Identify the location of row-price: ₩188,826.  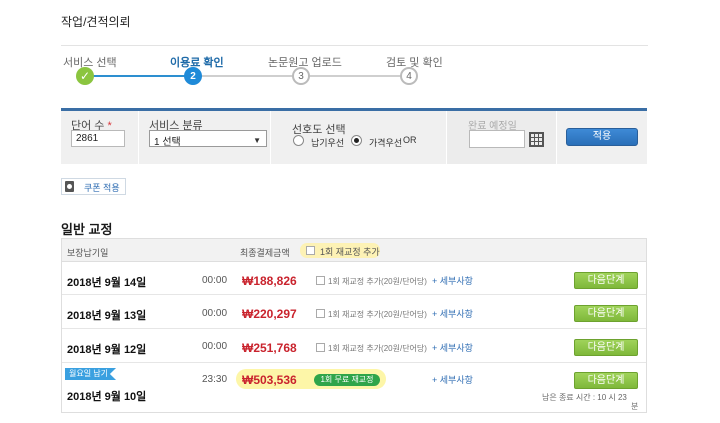
(269, 281).